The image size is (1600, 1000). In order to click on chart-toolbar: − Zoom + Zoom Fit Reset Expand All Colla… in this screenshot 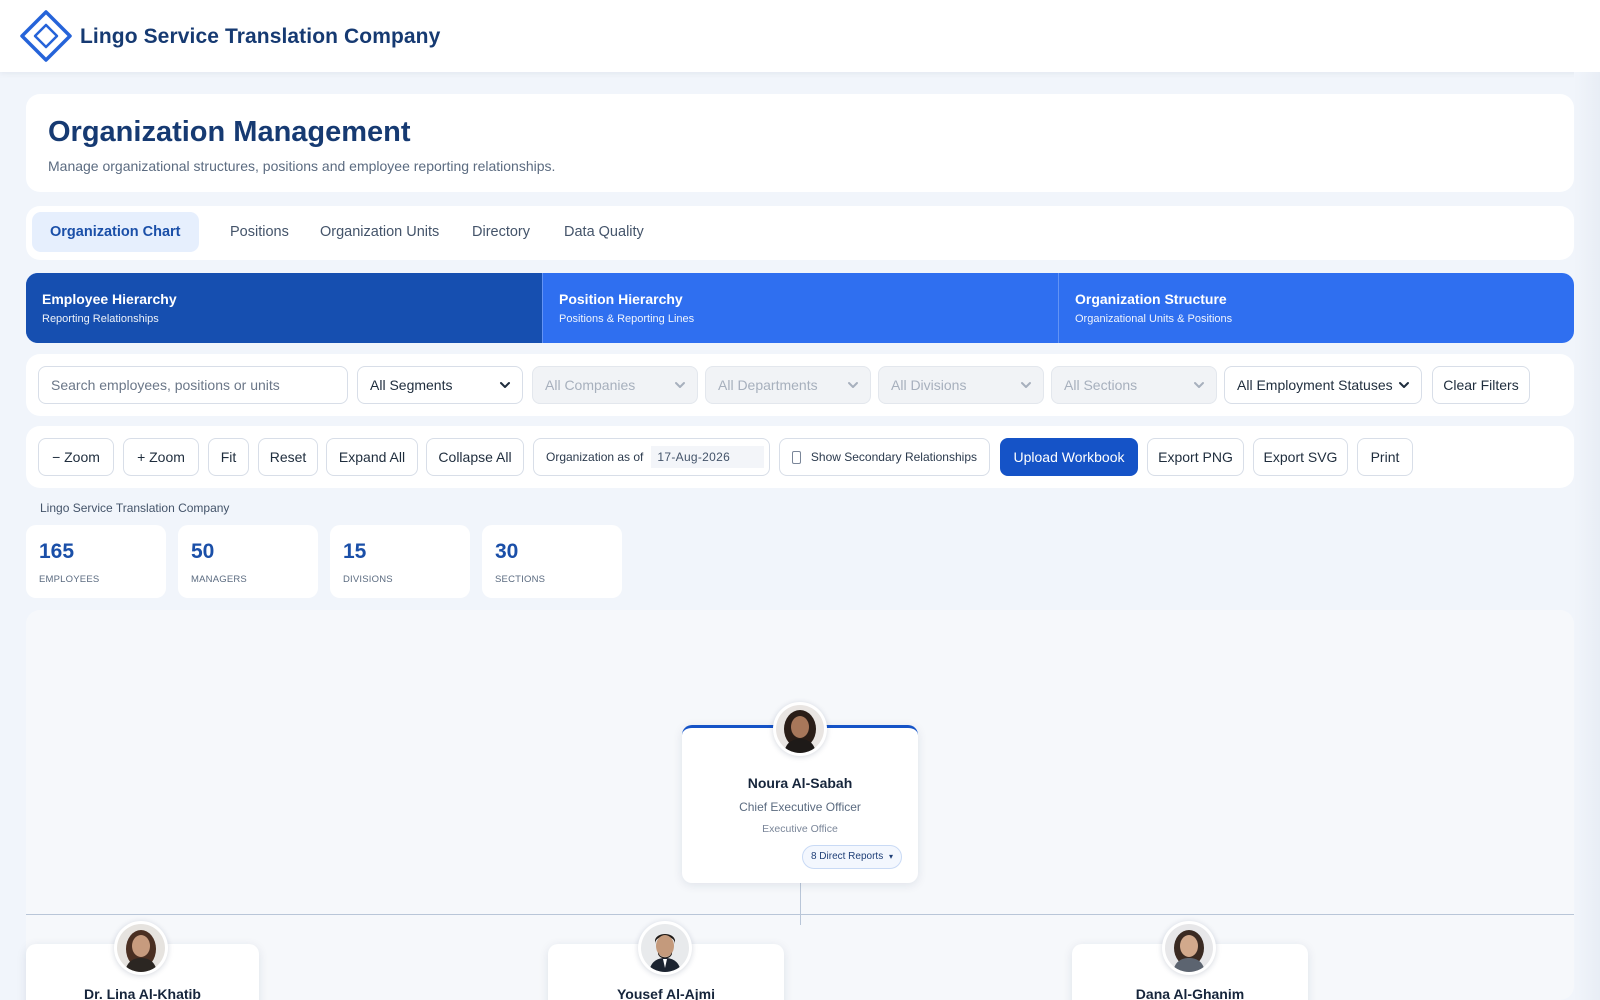, I will do `click(800, 457)`.